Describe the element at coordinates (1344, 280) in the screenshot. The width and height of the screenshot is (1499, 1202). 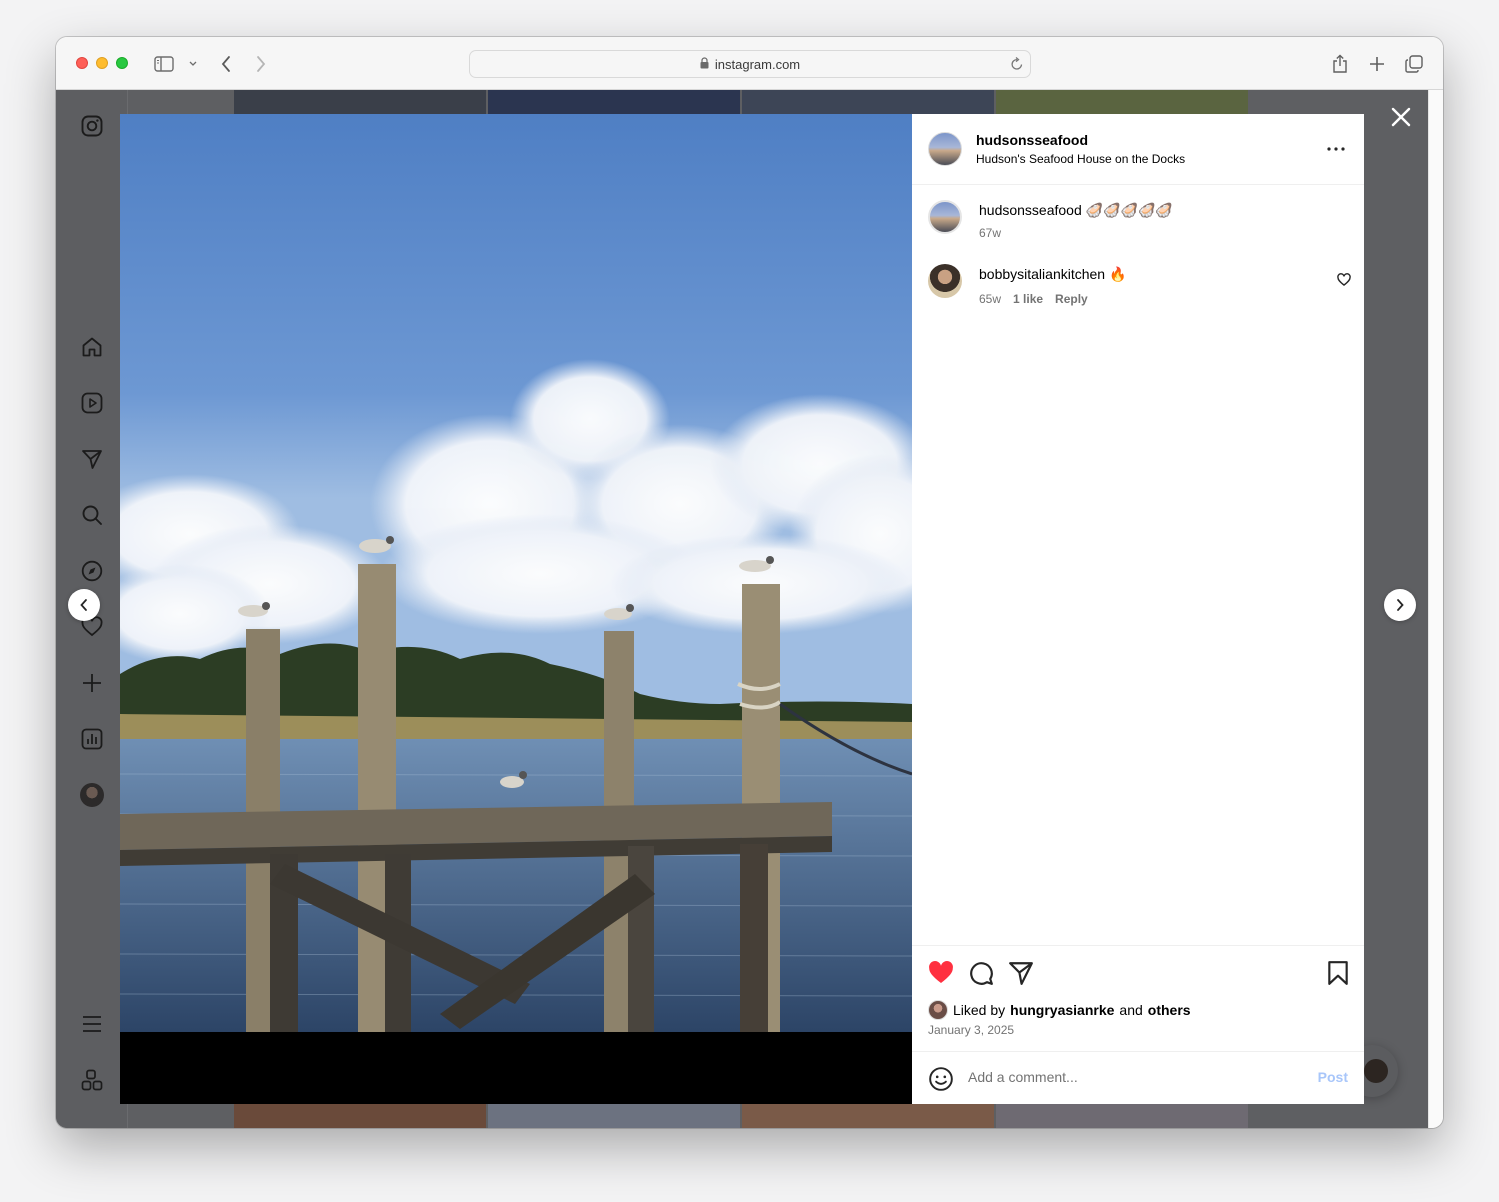
I see `comment-like-icon` at that location.